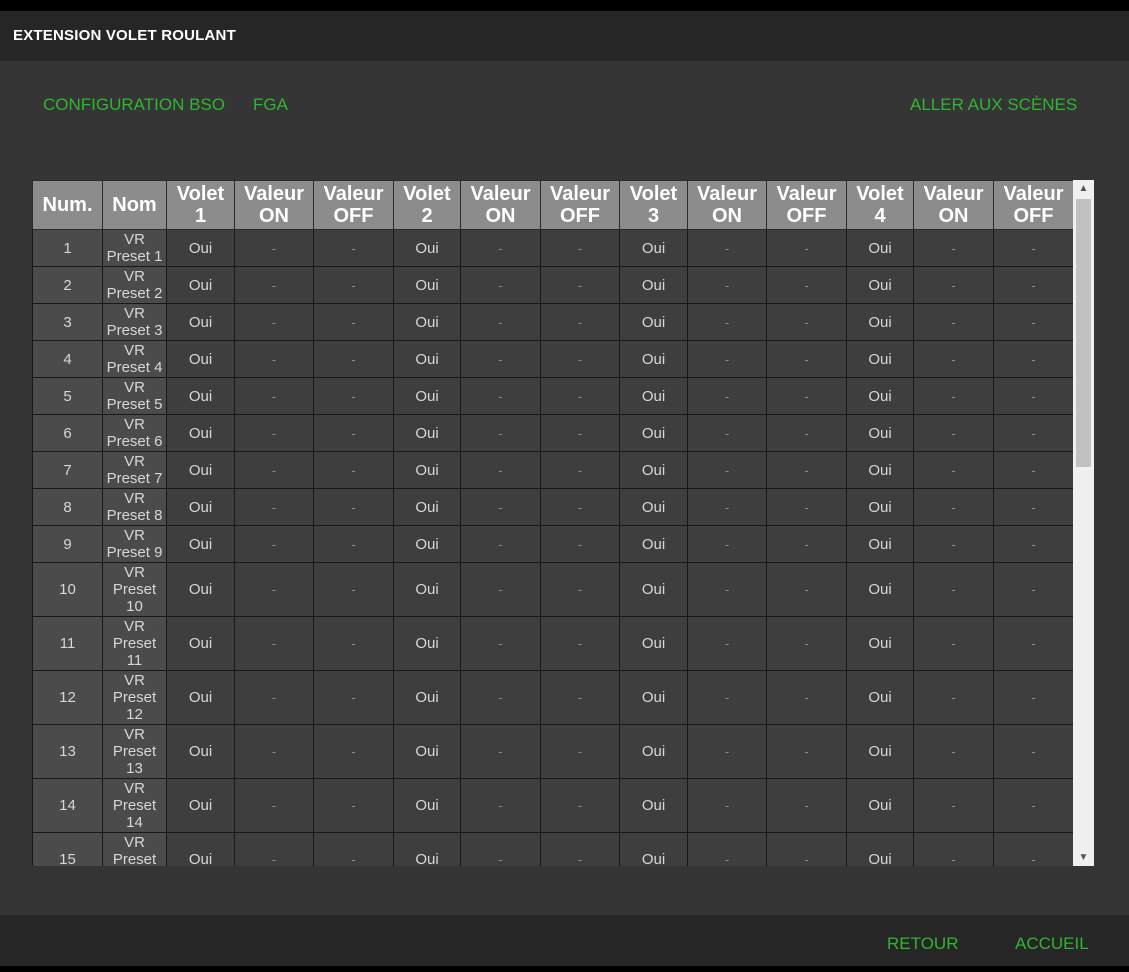 Image resolution: width=1129 pixels, height=972 pixels. I want to click on scroll-up-icon: ▲, so click(1083, 188).